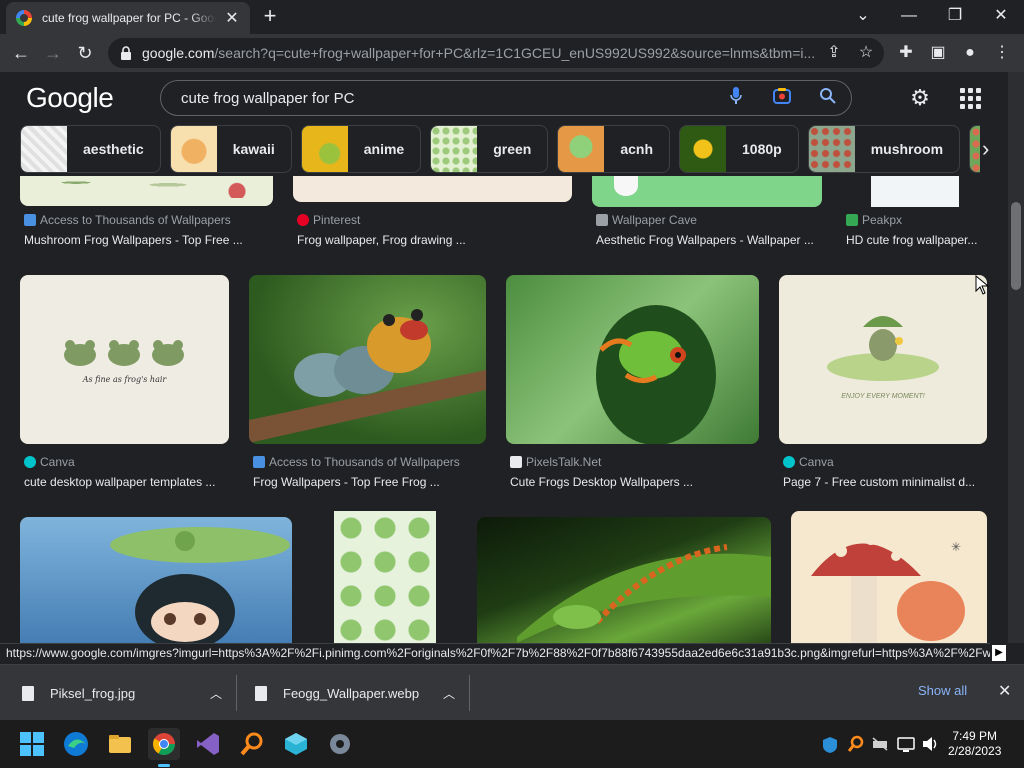 The image size is (1024, 768). I want to click on status-scroll-arrow-icon: ▶, so click(999, 653).